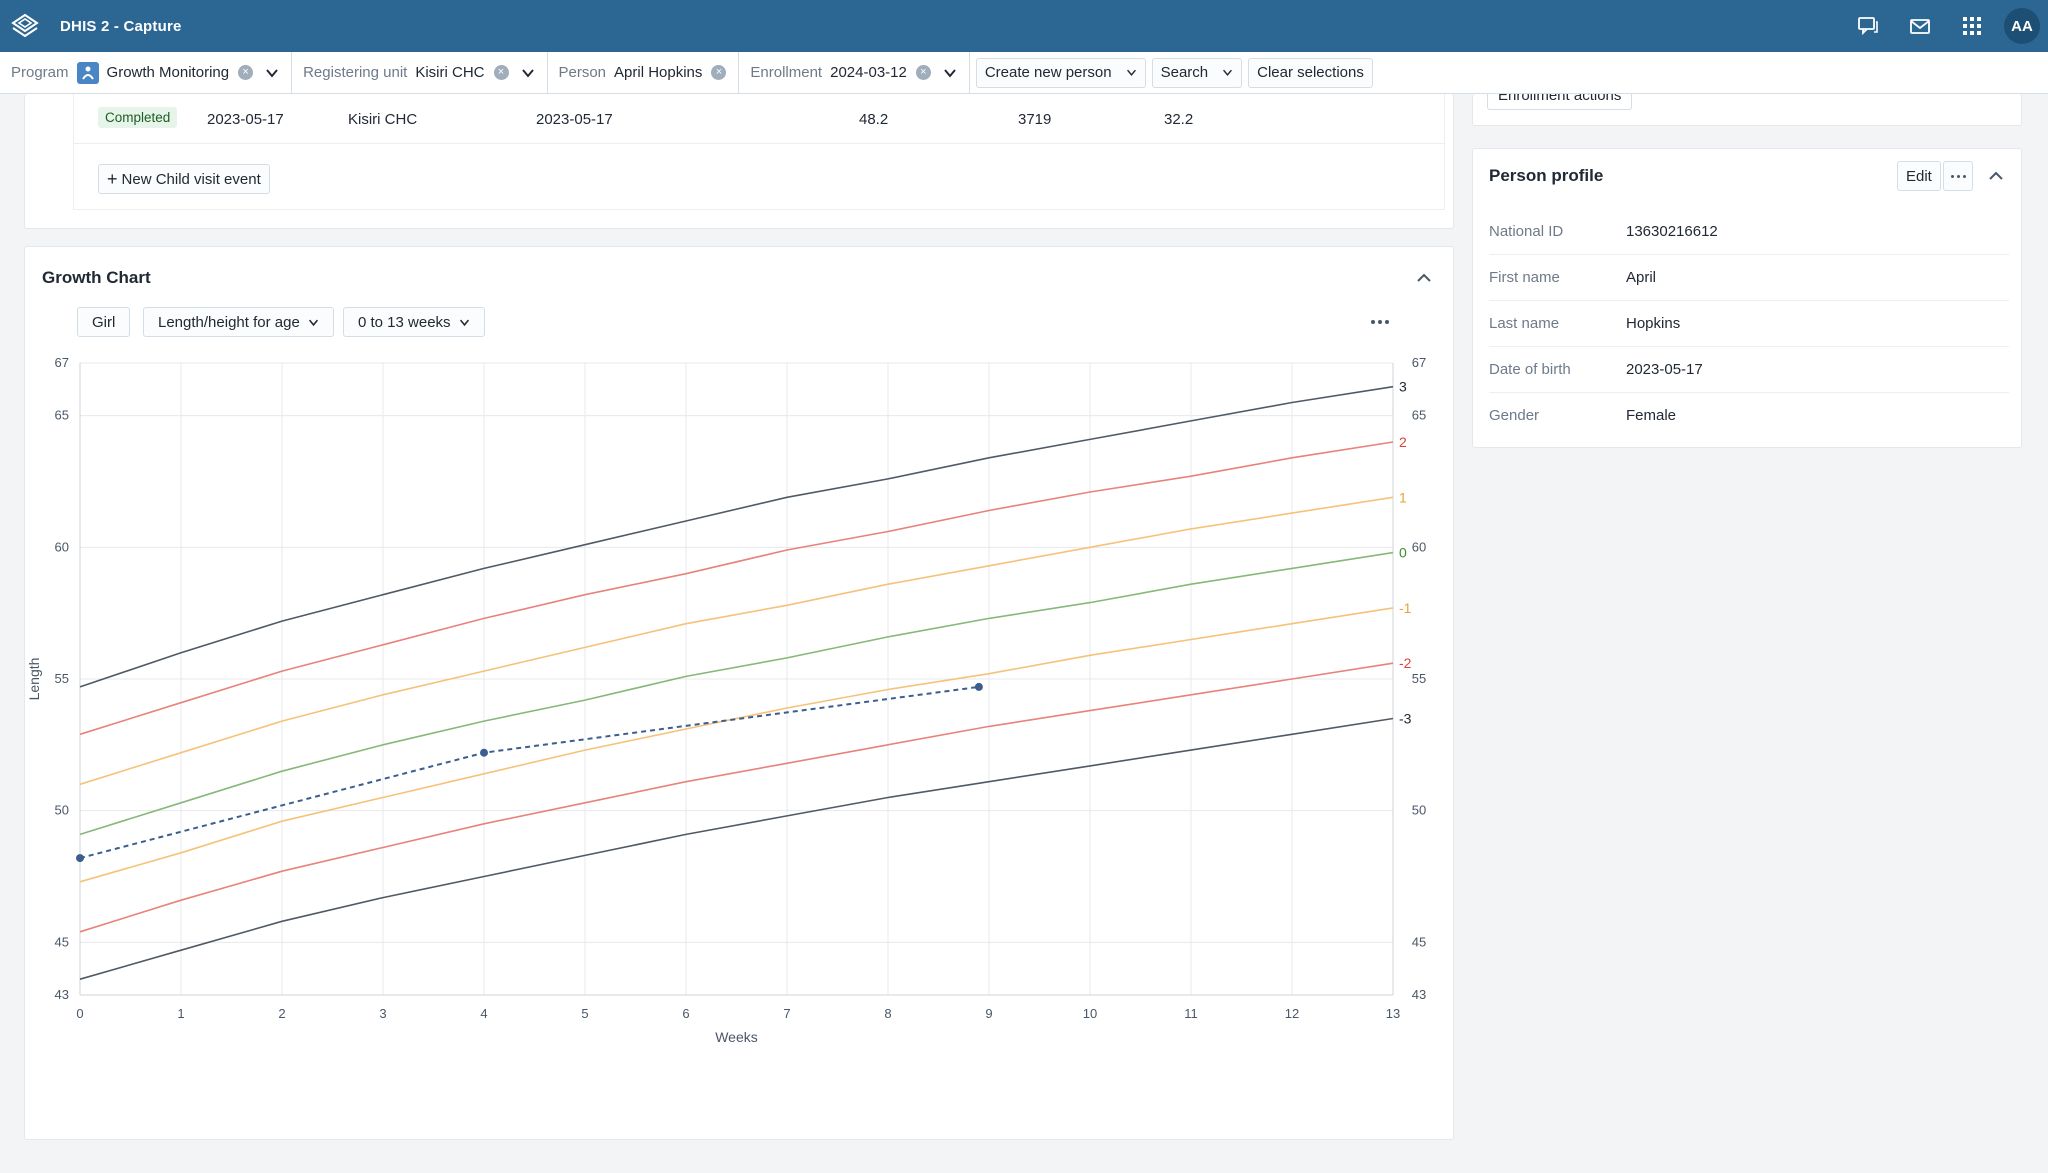  I want to click on x-tick-label: 8, so click(887, 1013).